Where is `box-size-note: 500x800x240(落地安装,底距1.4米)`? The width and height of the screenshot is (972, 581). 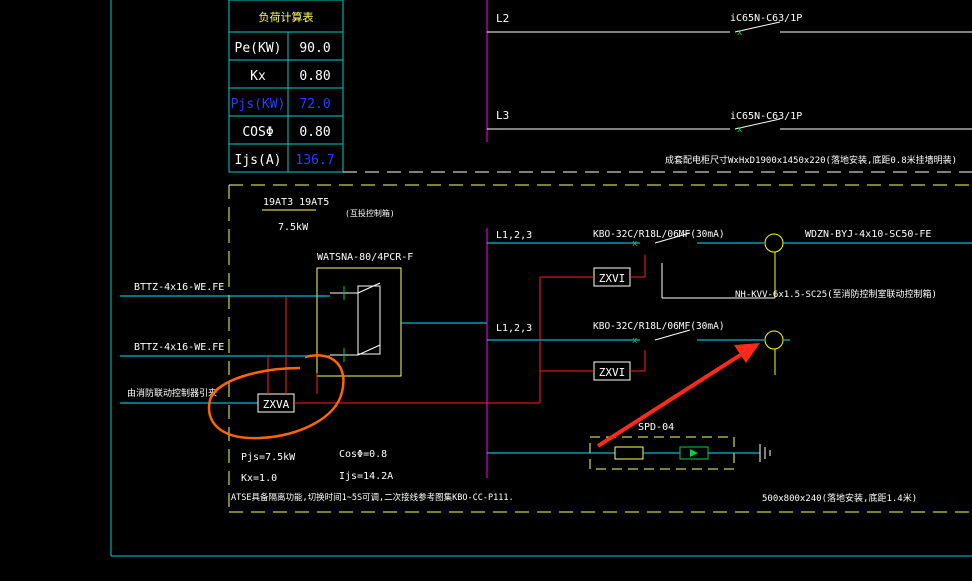
box-size-note: 500x800x240(落地安装,底距1.4米) is located at coordinates (839, 498).